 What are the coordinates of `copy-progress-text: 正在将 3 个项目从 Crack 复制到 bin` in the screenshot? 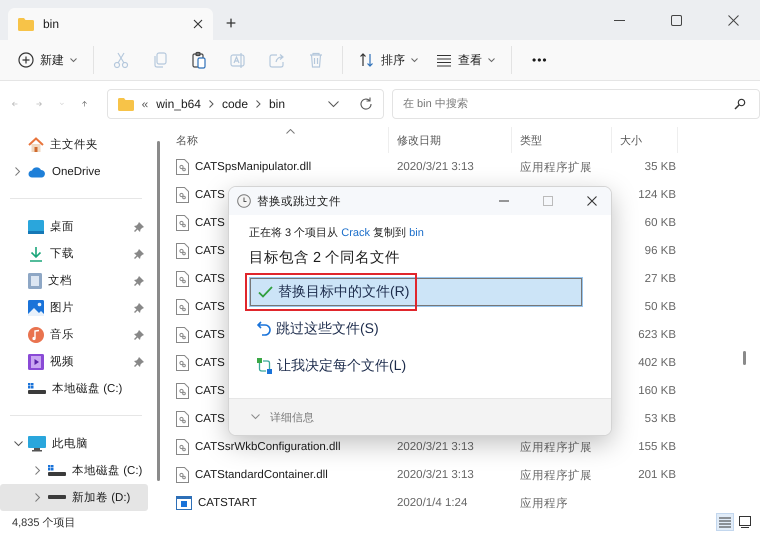 It's located at (337, 233).